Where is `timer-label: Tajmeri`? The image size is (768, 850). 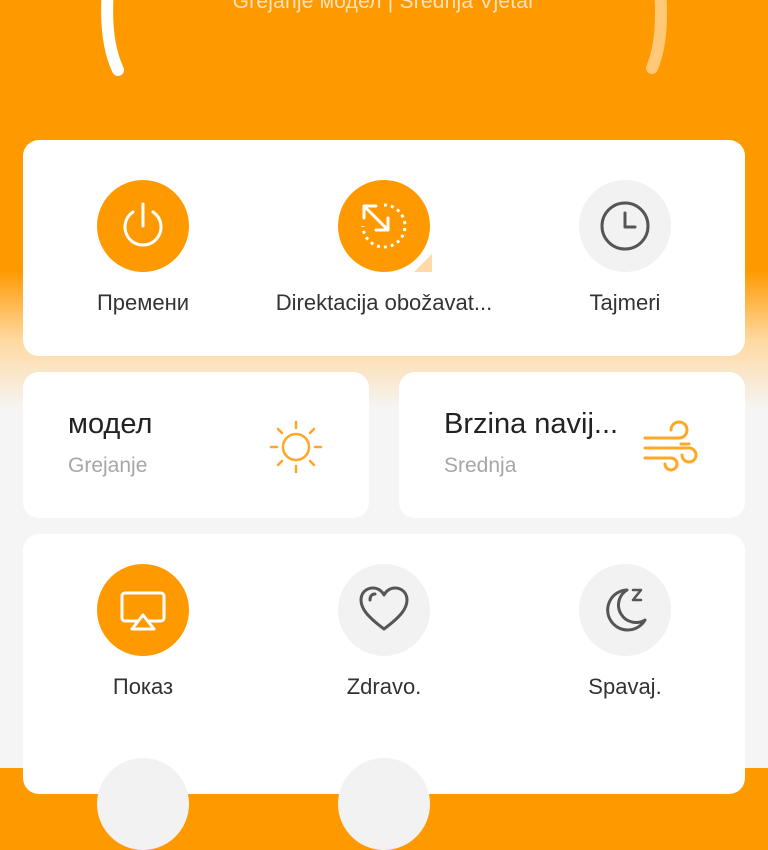
timer-label: Tajmeri is located at coordinates (625, 302).